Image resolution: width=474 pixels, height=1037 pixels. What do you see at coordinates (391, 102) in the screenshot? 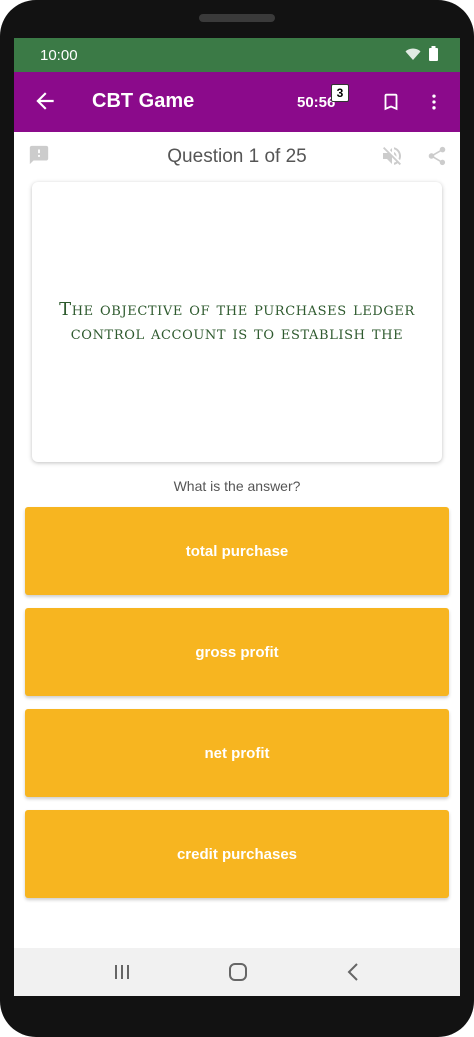
I see `bookmark-icon` at bounding box center [391, 102].